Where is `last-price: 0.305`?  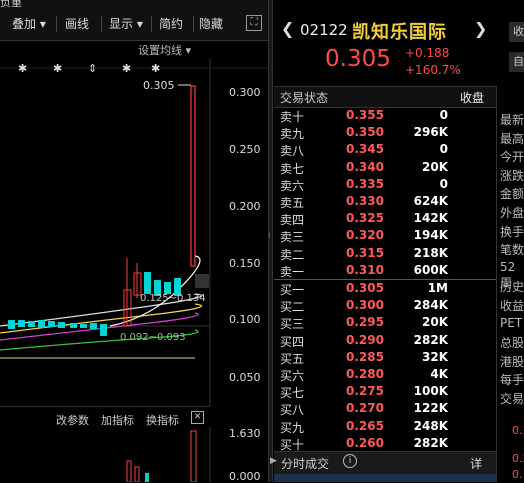
last-price: 0.305 is located at coordinates (358, 59).